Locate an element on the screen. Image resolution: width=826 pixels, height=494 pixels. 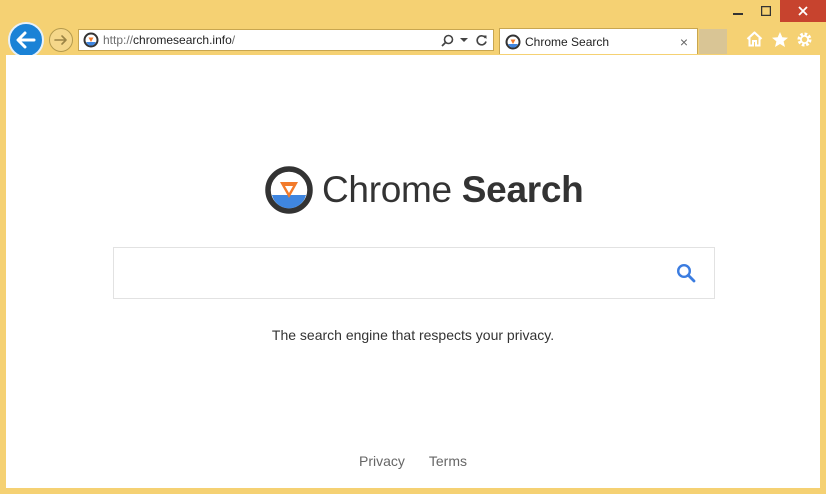
search-box is located at coordinates (414, 273).